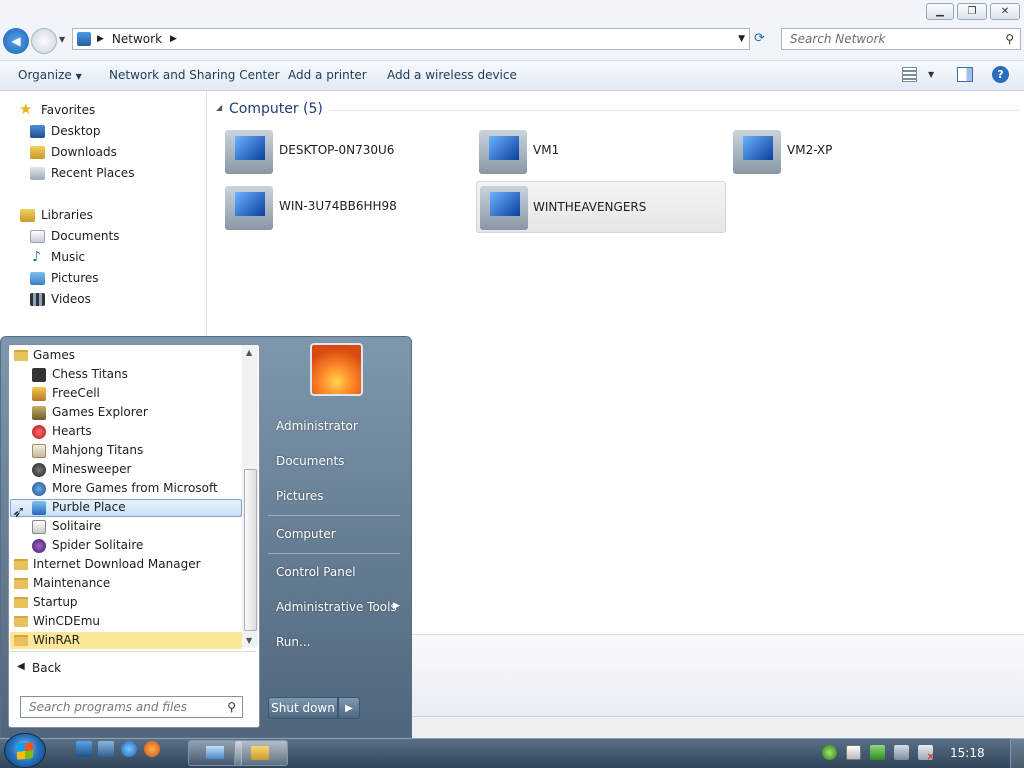 The width and height of the screenshot is (1024, 768). I want to click on nav-documents: Documents, so click(85, 236).